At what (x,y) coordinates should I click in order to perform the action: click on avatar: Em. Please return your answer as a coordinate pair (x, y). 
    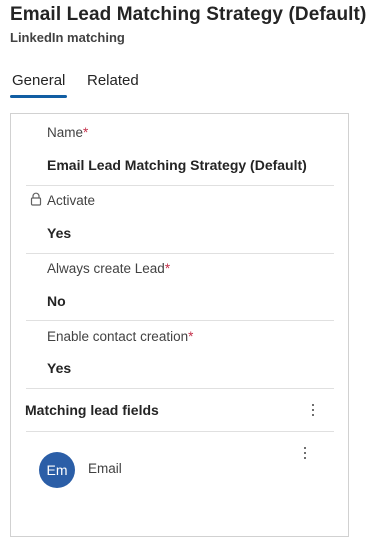
    Looking at the image, I should click on (57, 470).